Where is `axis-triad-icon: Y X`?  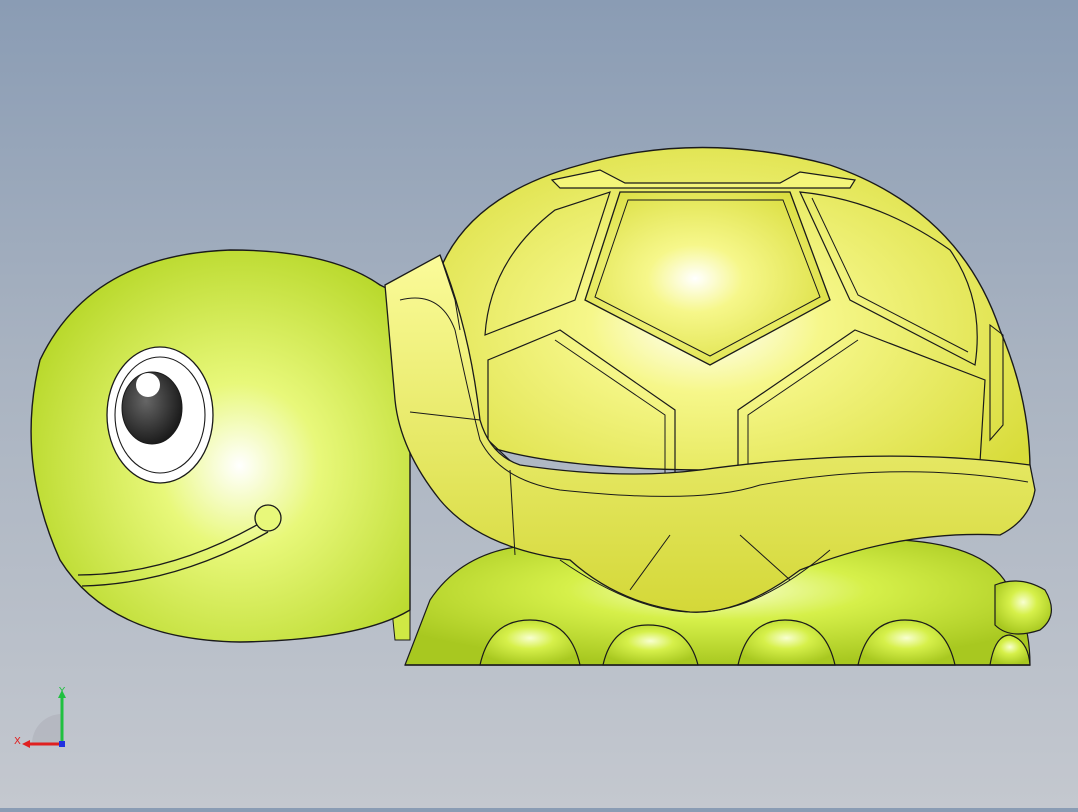
axis-triad-icon: Y X is located at coordinates (40, 717).